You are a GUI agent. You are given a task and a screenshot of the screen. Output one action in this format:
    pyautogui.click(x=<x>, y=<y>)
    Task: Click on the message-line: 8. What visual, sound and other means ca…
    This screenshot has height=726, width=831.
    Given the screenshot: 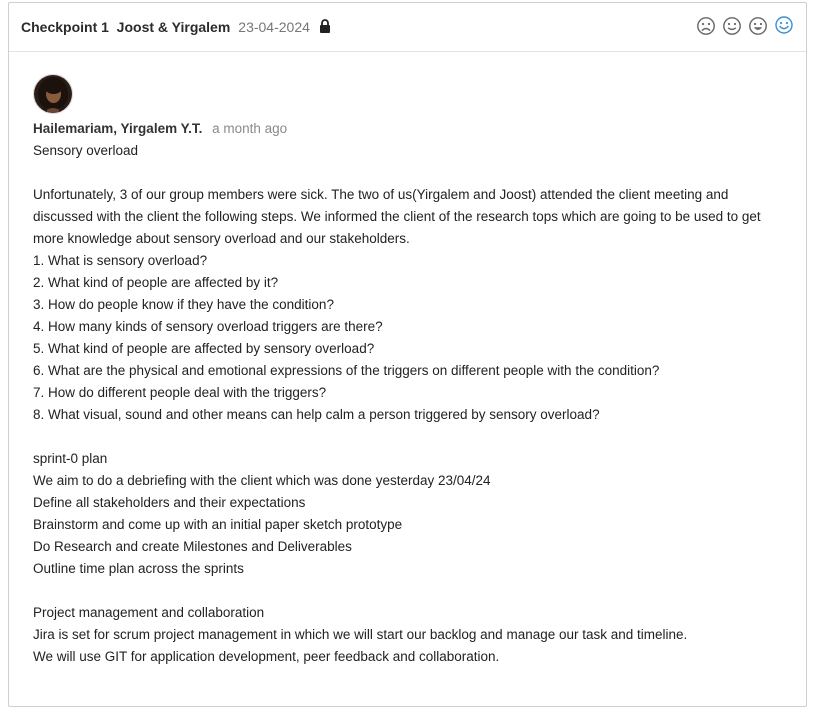 What is the action you would take?
    pyautogui.click(x=316, y=414)
    